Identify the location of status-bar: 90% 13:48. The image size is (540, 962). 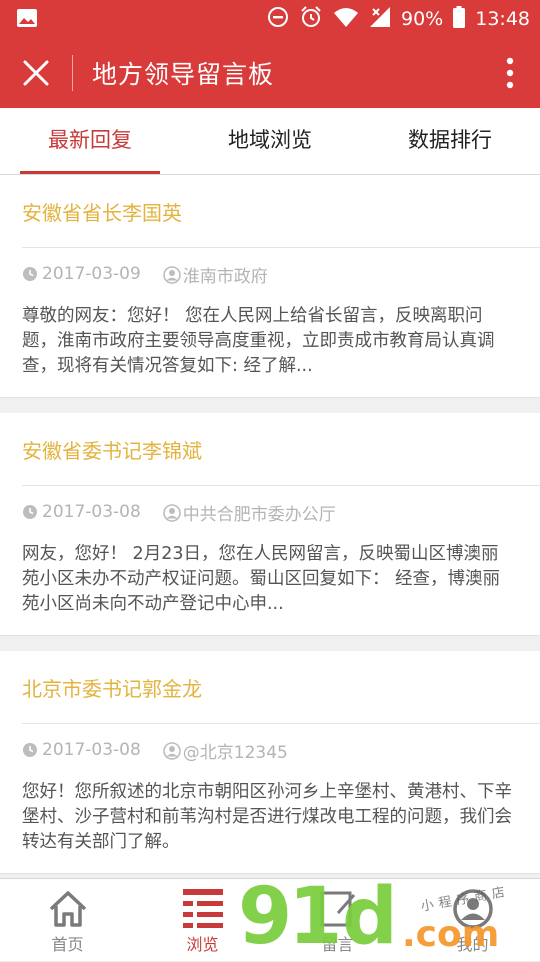
(270, 18).